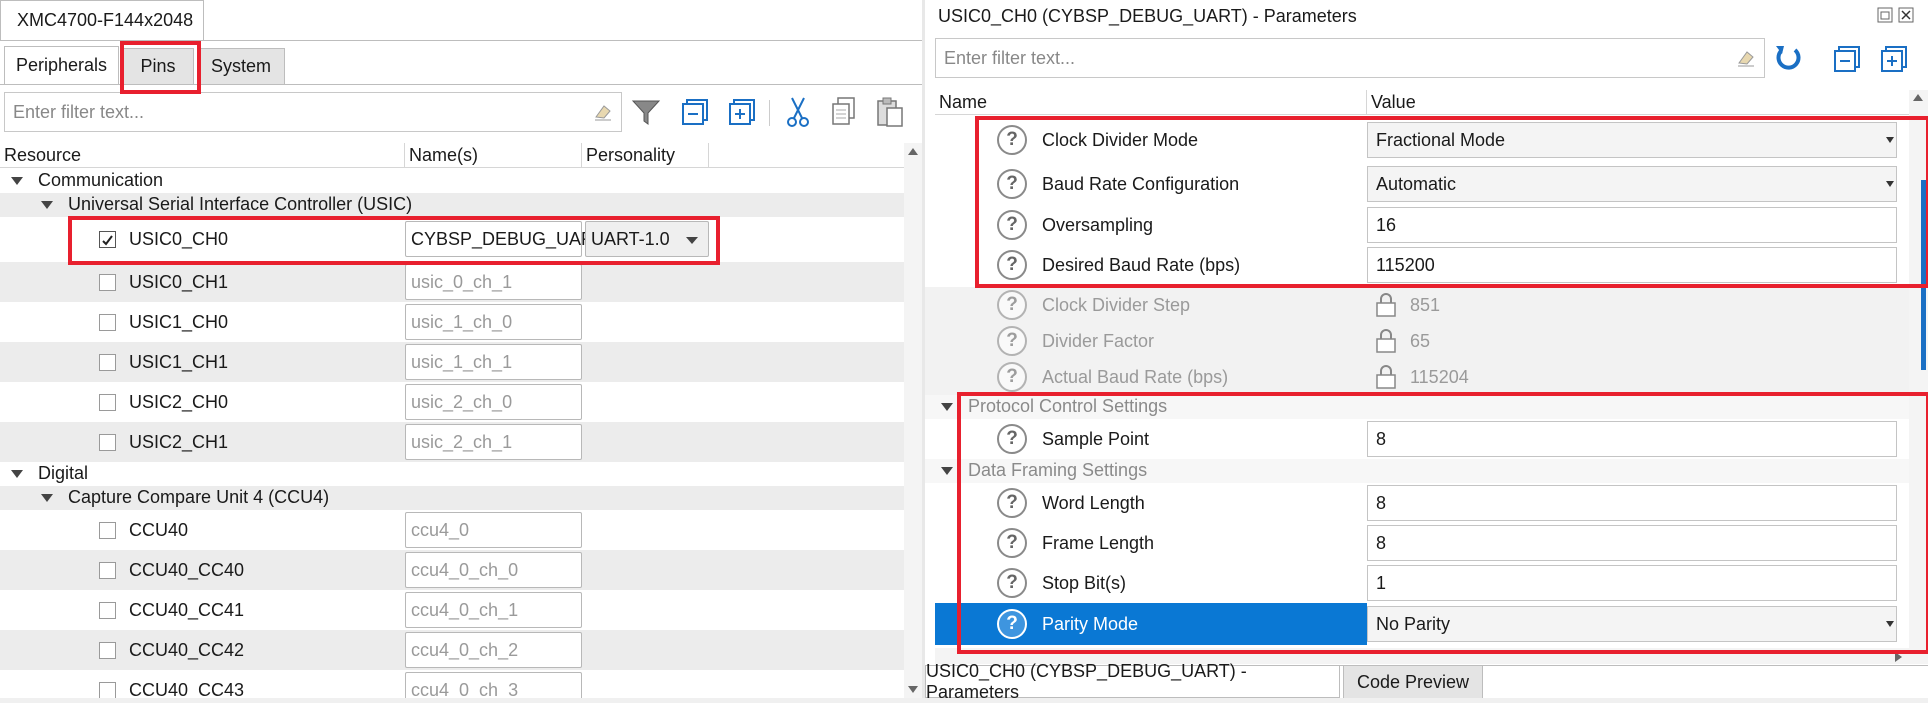 The height and width of the screenshot is (703, 1928). I want to click on param-value: 851, so click(1425, 305).